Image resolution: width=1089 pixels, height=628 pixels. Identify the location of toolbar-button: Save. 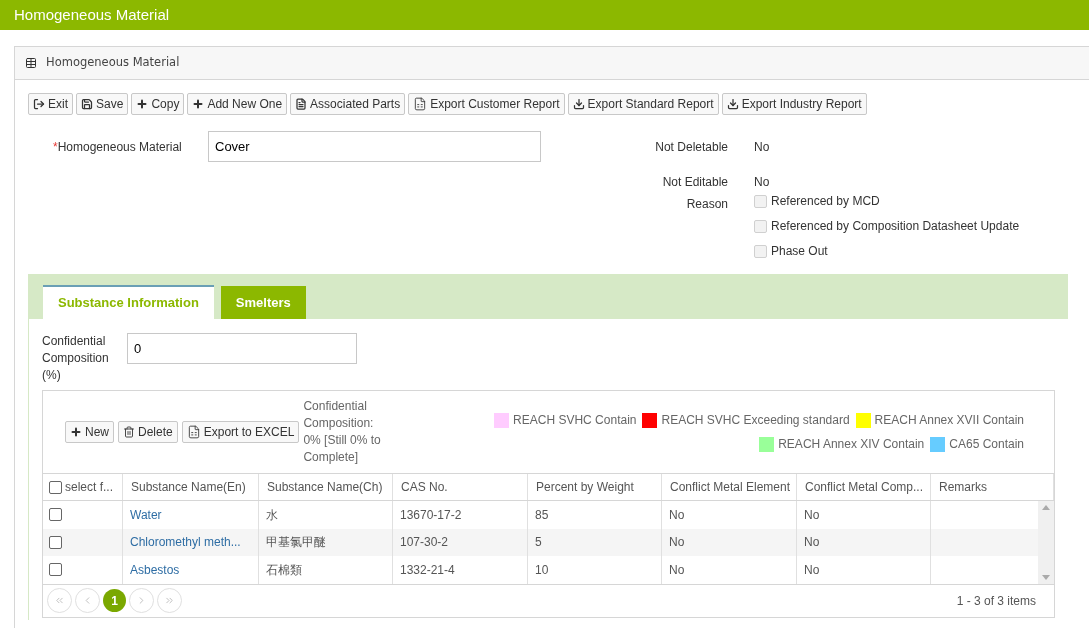
(102, 104).